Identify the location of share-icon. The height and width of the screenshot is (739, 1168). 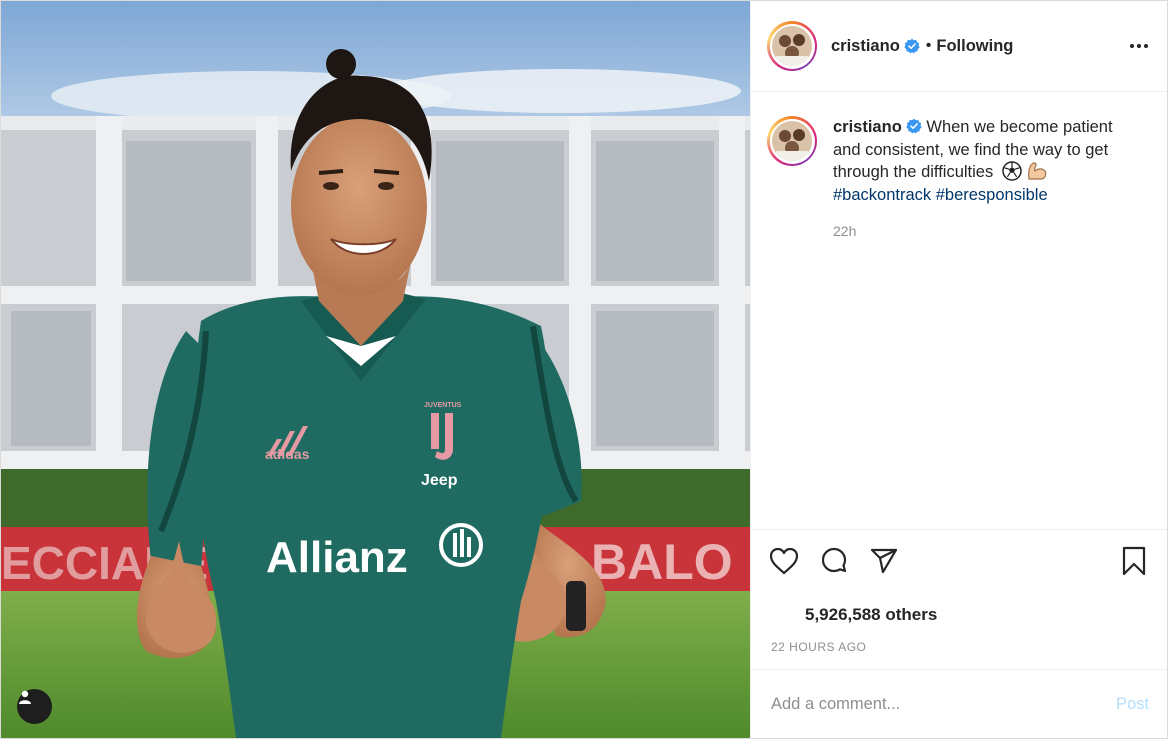
(884, 560).